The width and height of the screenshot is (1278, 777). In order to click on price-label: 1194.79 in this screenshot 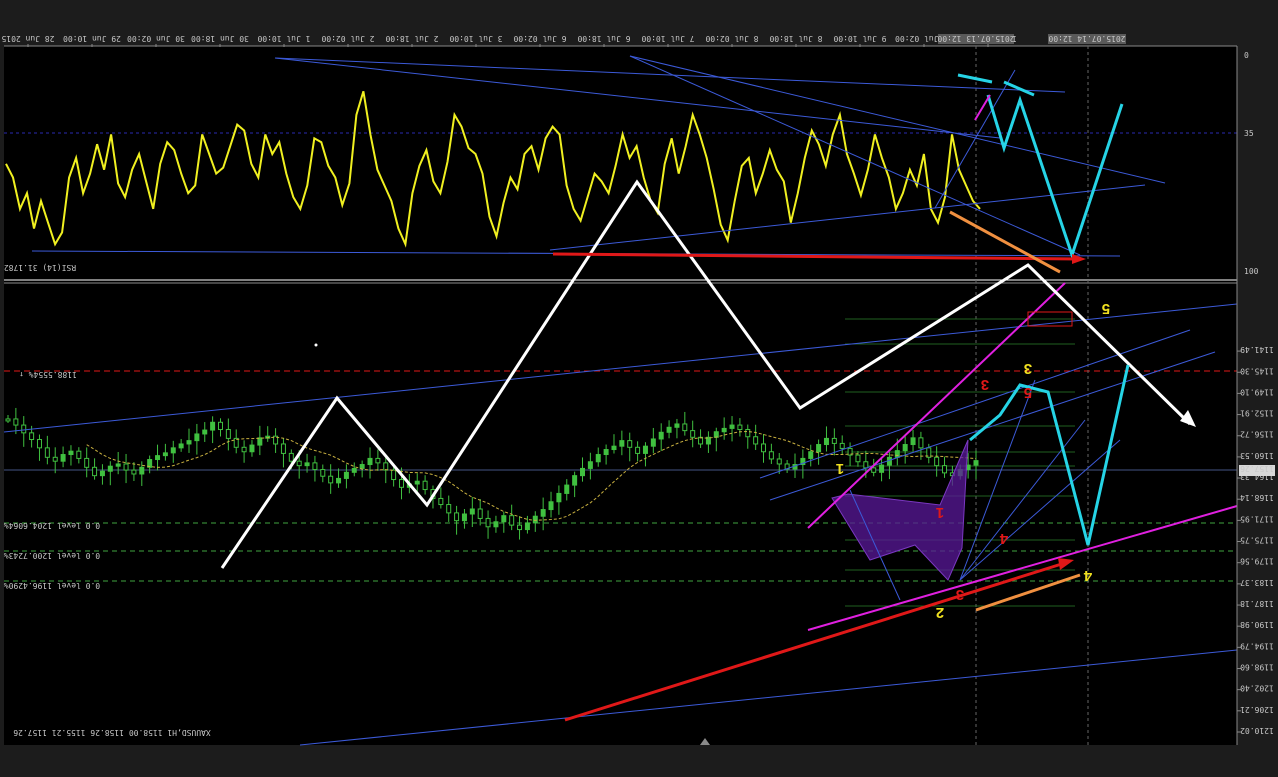, I will do `click(1257, 645)`.